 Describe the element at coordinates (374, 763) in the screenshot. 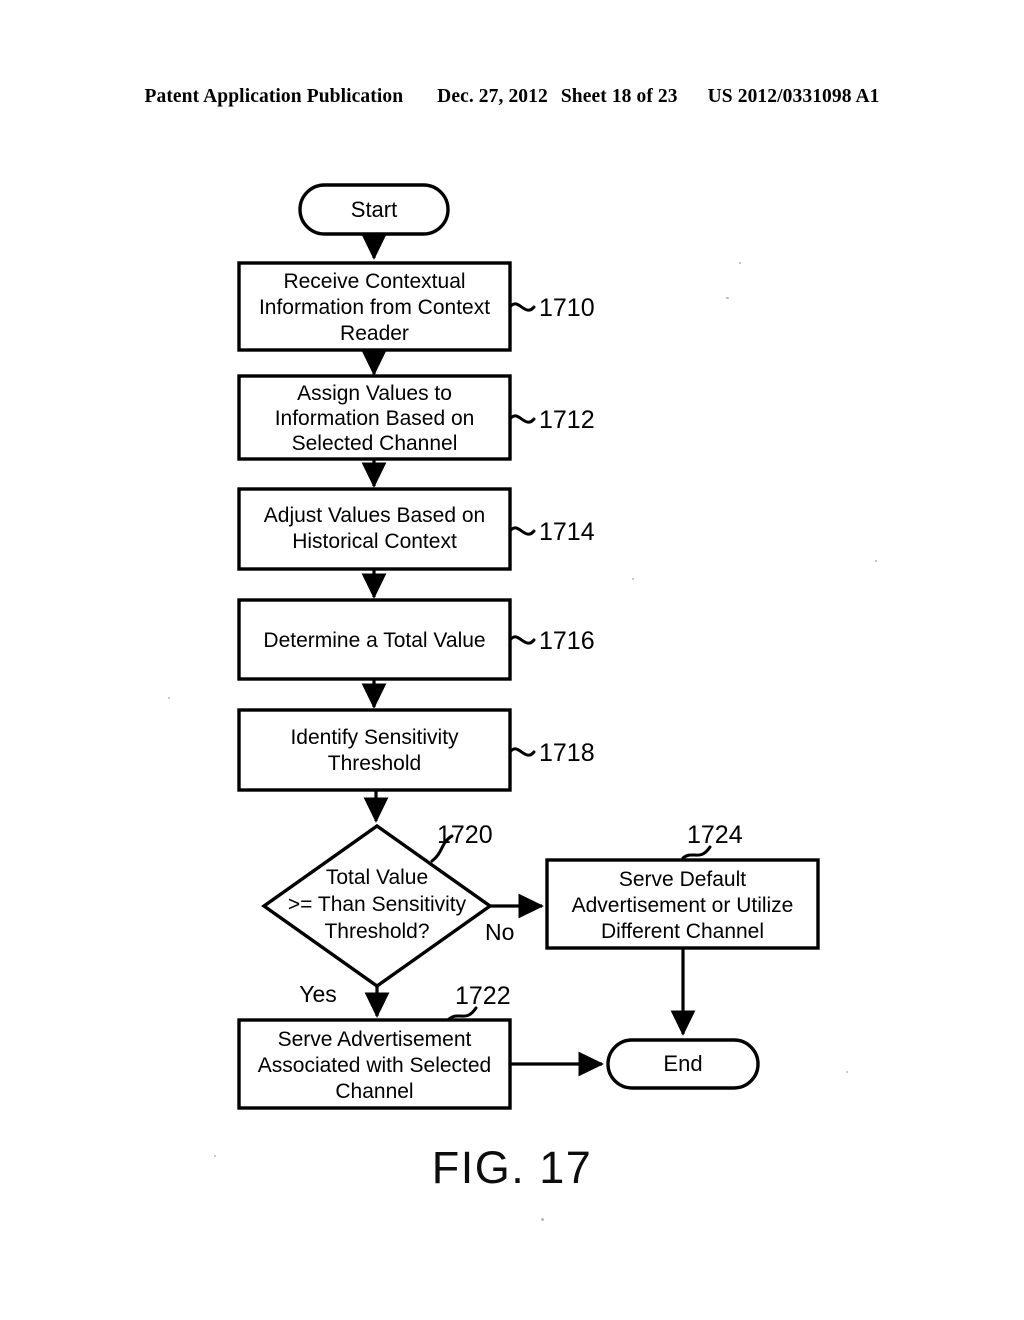

I see `node-1718-line-1: Threshold` at that location.